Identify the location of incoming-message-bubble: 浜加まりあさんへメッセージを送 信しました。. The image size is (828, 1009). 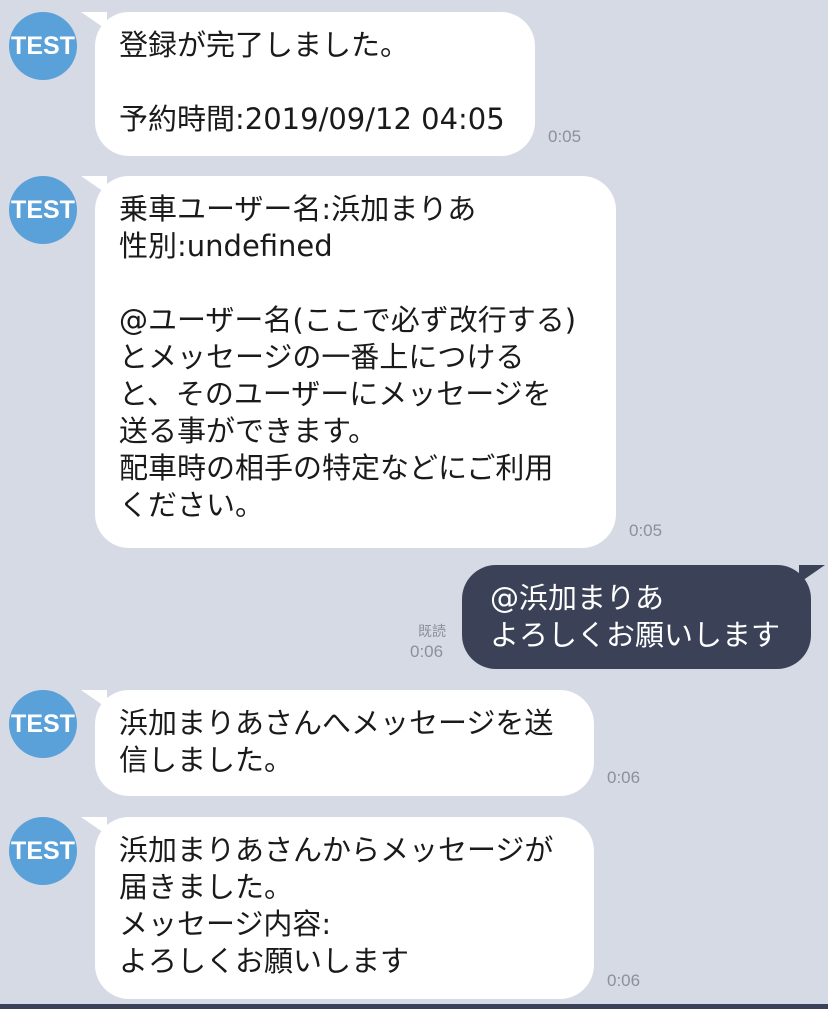
(337, 743).